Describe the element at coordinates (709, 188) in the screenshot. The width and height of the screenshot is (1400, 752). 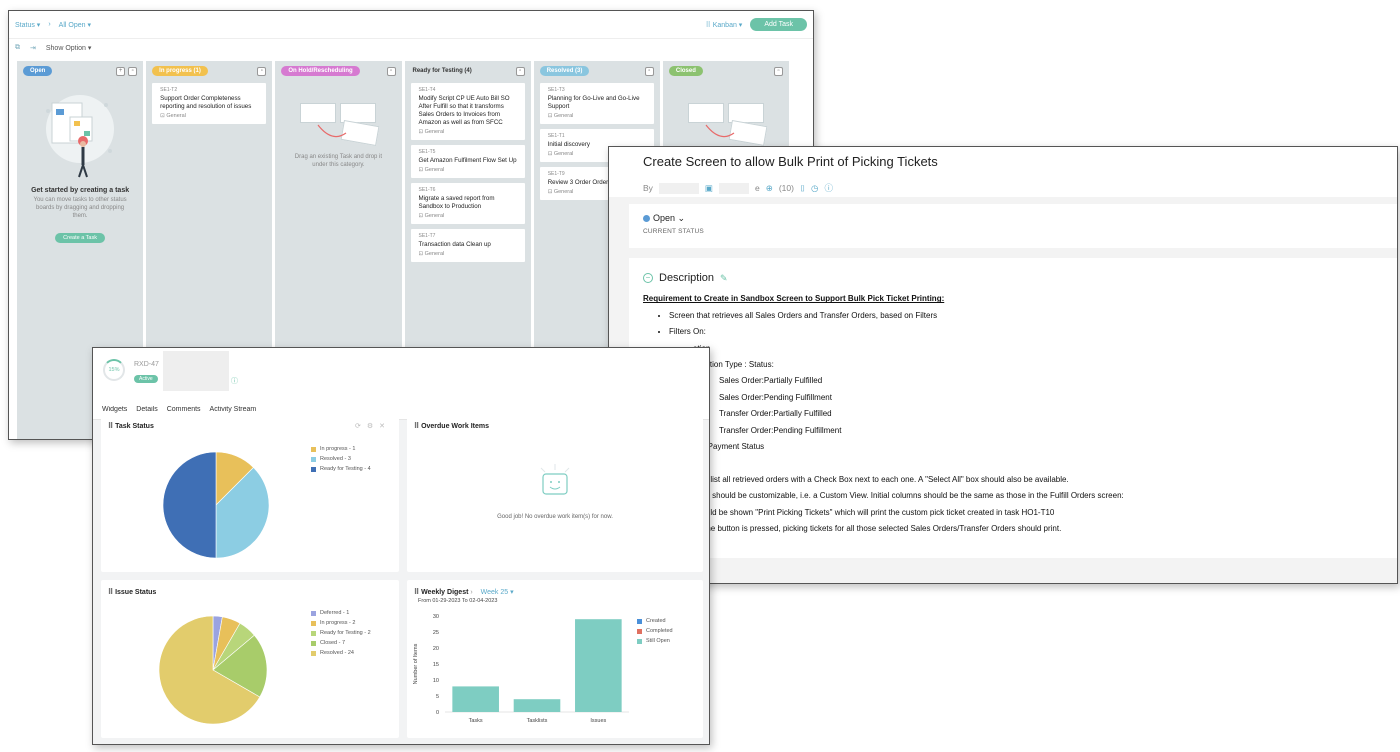
I see `calendar-icon: ▣` at that location.